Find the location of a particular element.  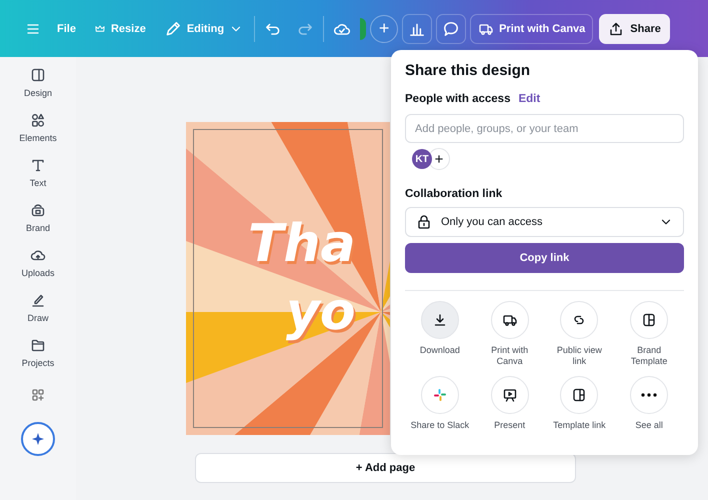

share-option: Download is located at coordinates (440, 334).